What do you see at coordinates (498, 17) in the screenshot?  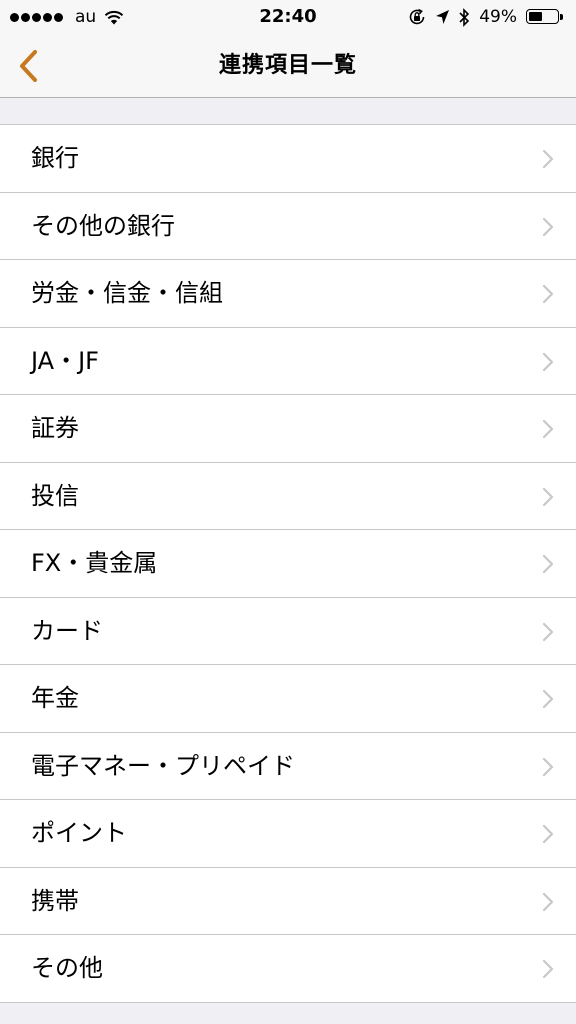 I see `battery-percent: 49%` at bounding box center [498, 17].